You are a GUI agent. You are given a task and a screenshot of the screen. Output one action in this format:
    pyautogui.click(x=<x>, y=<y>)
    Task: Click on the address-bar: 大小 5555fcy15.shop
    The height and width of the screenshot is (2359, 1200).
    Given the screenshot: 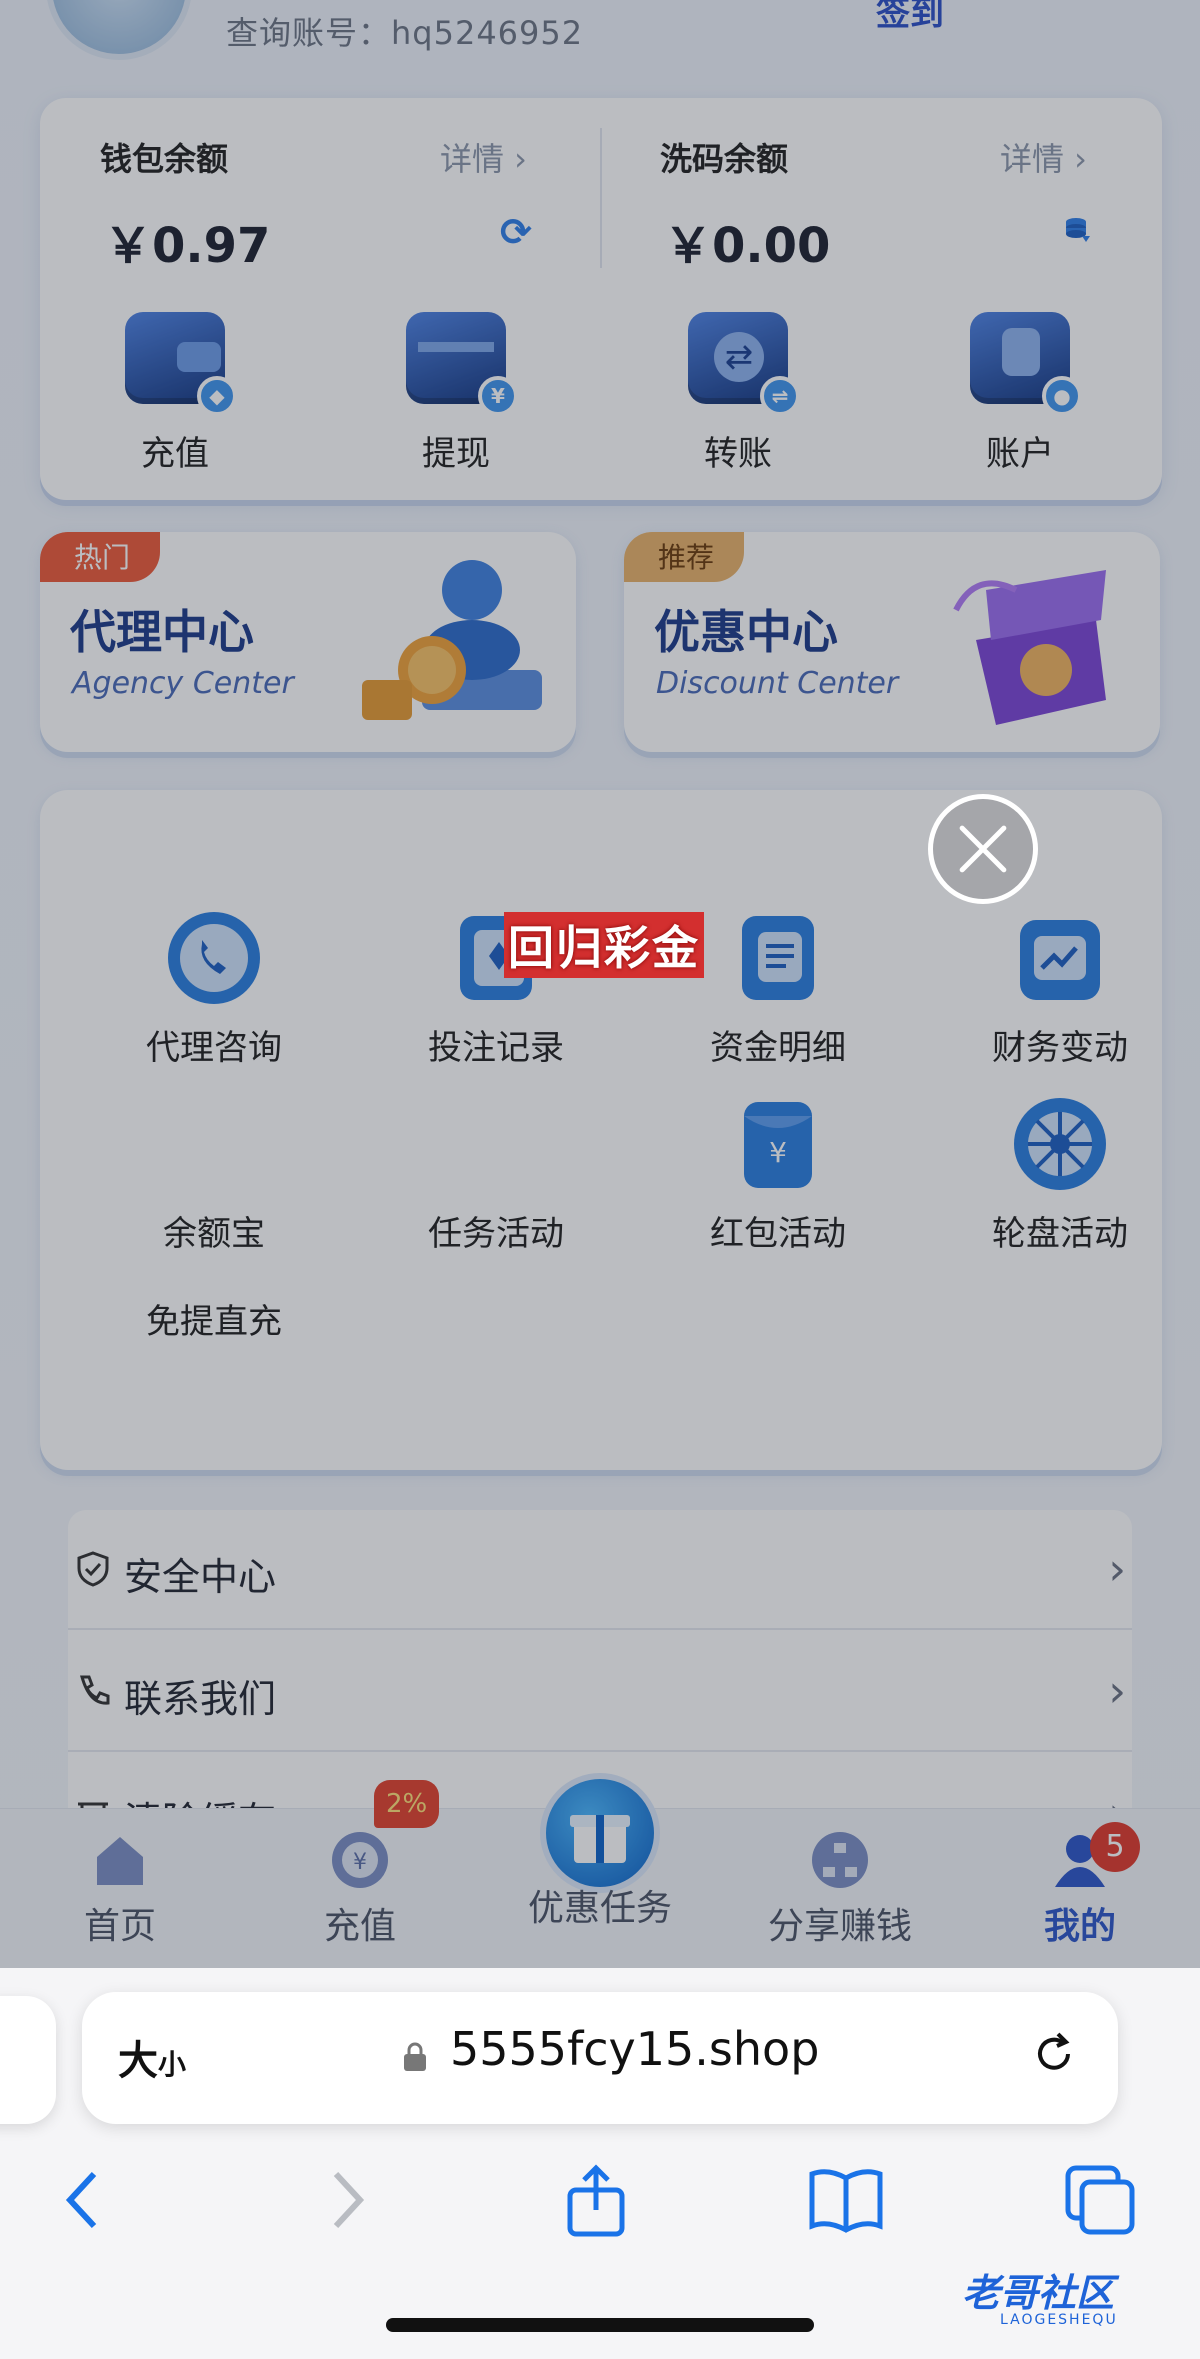 What is the action you would take?
    pyautogui.click(x=600, y=2058)
    